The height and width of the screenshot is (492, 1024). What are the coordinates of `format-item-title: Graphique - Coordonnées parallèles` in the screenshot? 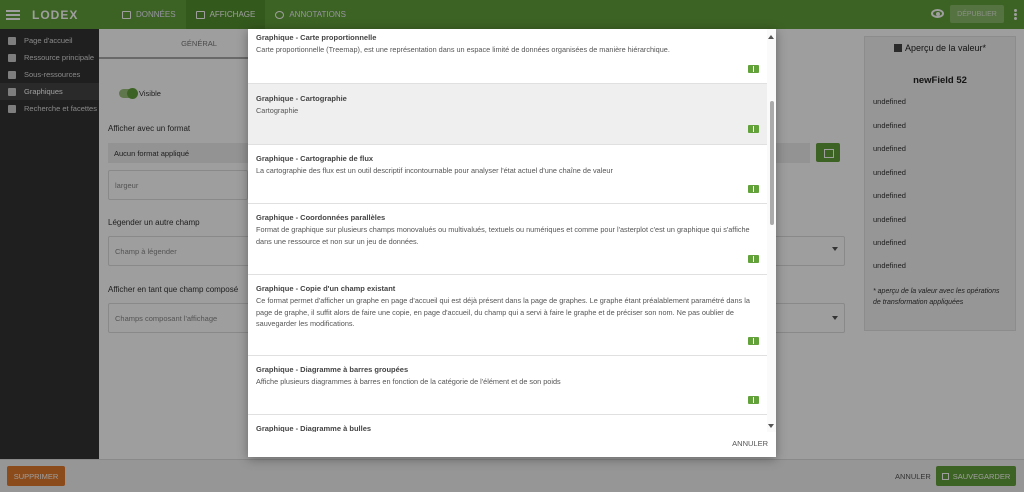 It's located at (321, 217).